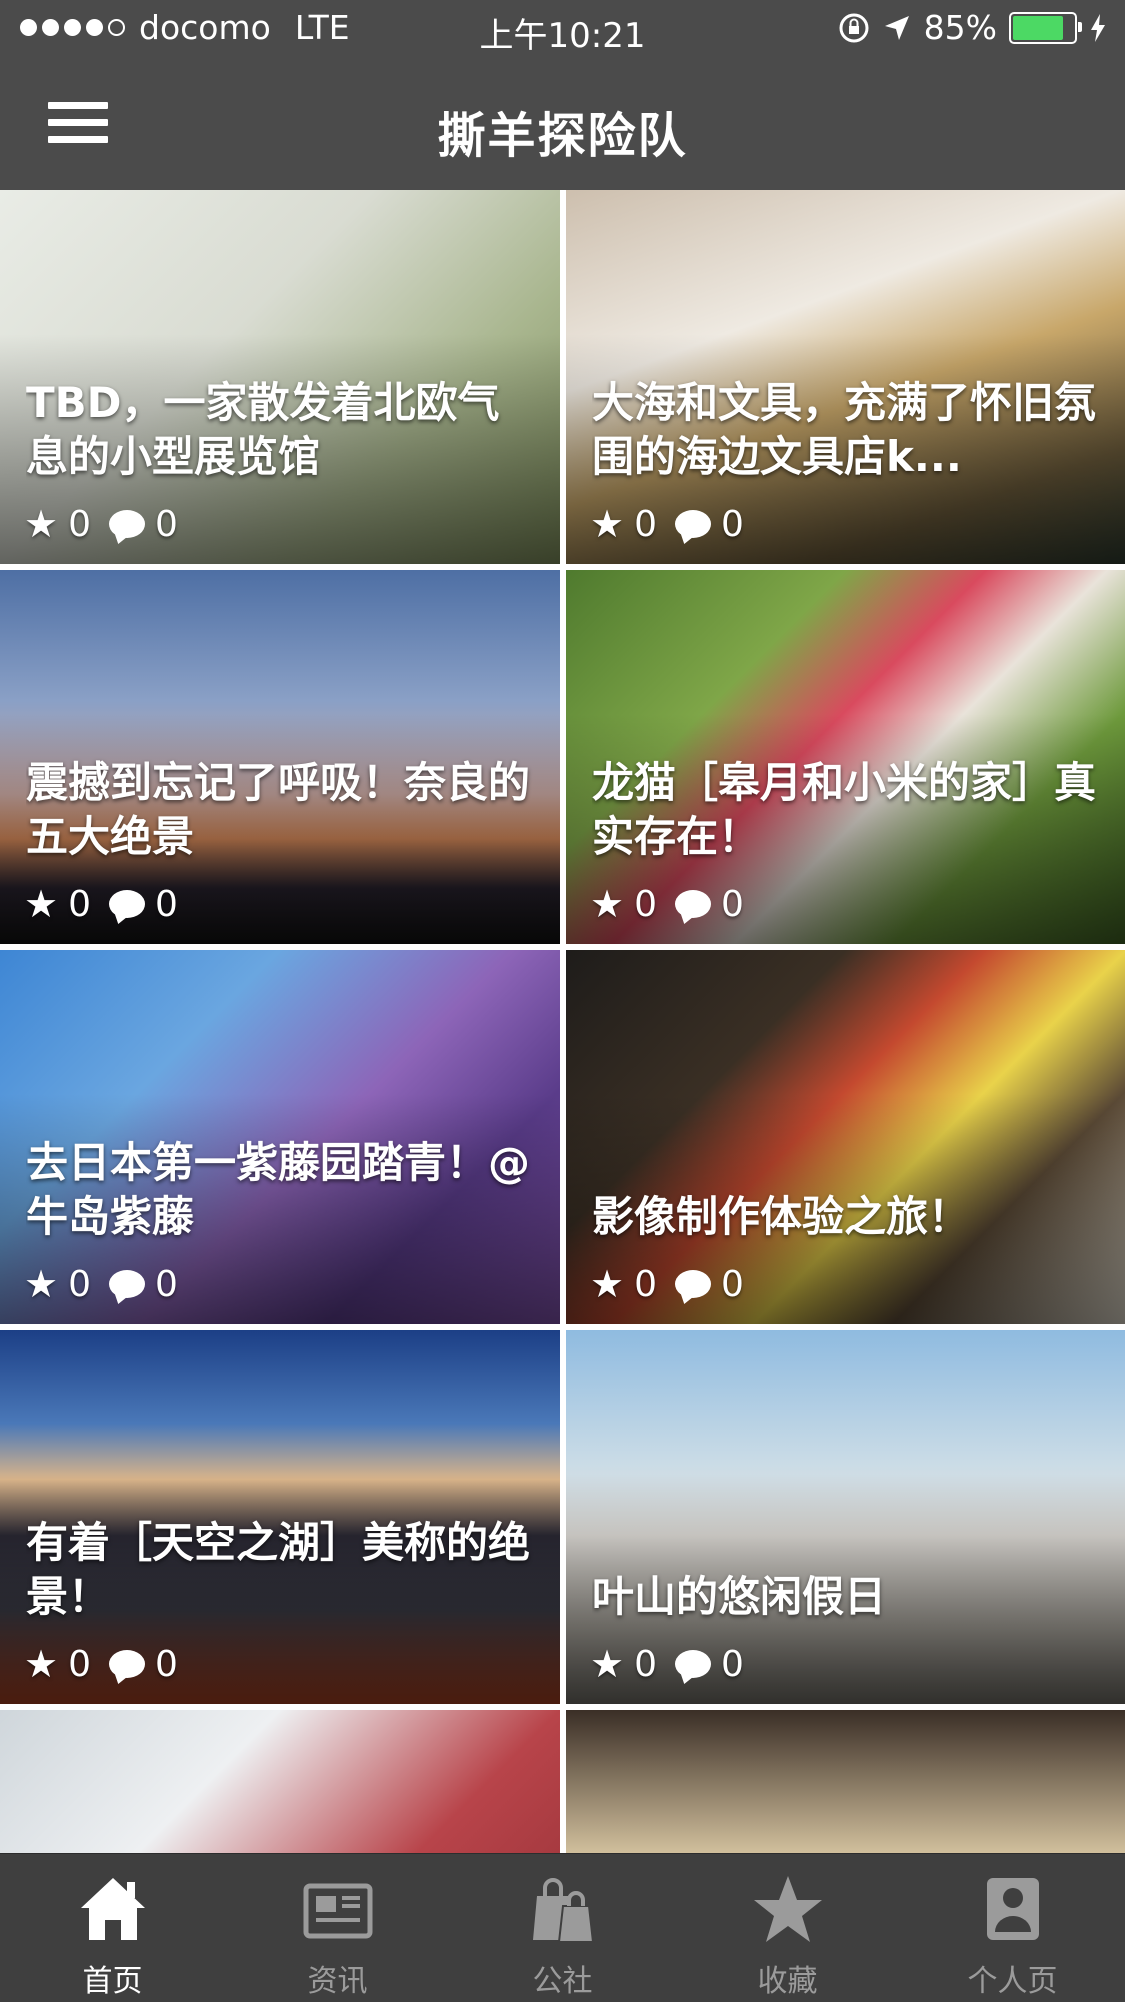  Describe the element at coordinates (960, 27) in the screenshot. I see `battery-percent: 85%` at that location.